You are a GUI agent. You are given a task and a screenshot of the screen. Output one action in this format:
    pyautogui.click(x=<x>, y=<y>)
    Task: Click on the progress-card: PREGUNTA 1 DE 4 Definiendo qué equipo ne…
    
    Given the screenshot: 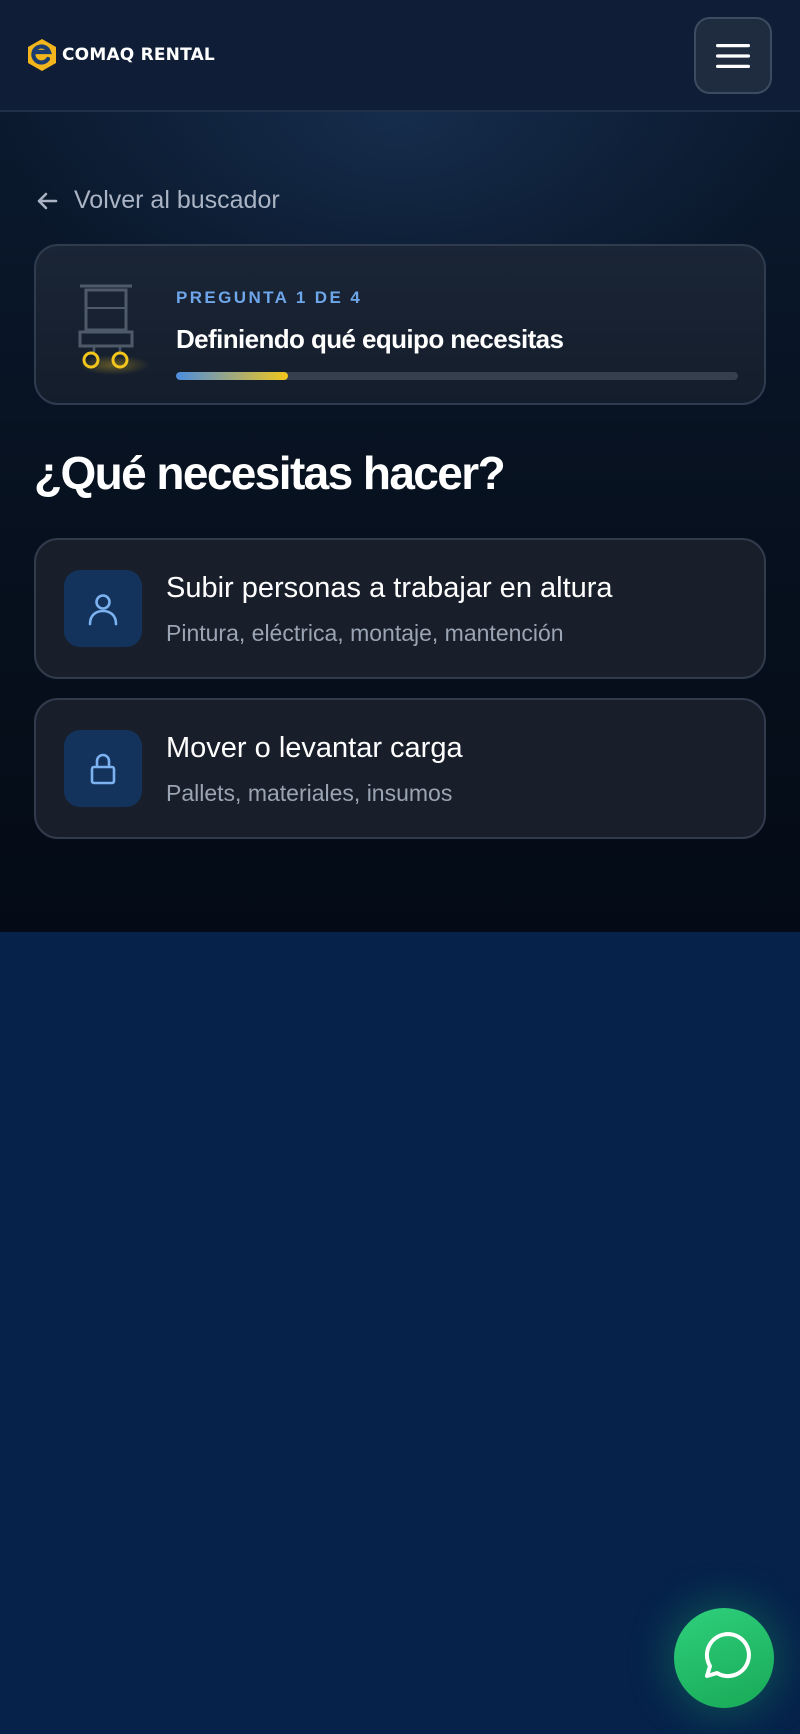 What is the action you would take?
    pyautogui.click(x=400, y=324)
    